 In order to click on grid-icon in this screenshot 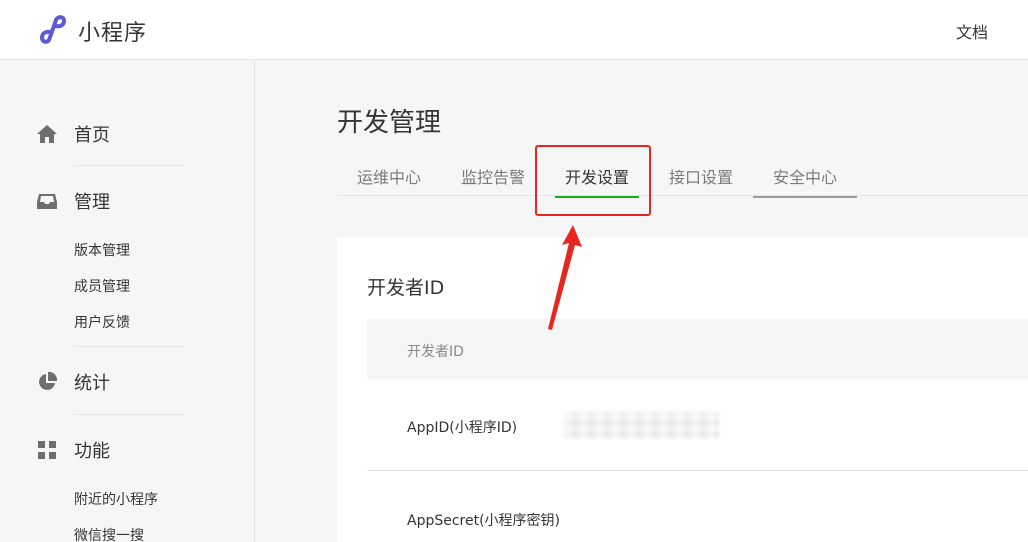, I will do `click(47, 450)`.